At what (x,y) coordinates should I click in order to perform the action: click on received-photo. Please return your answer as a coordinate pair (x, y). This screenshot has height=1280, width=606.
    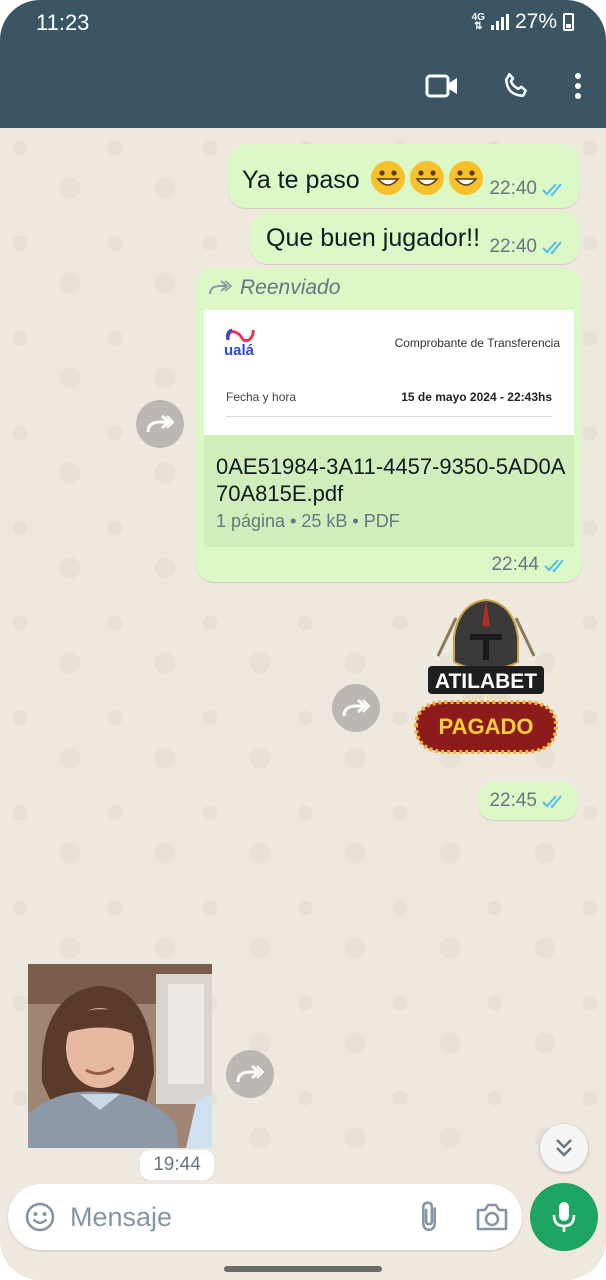
    Looking at the image, I should click on (120, 1056).